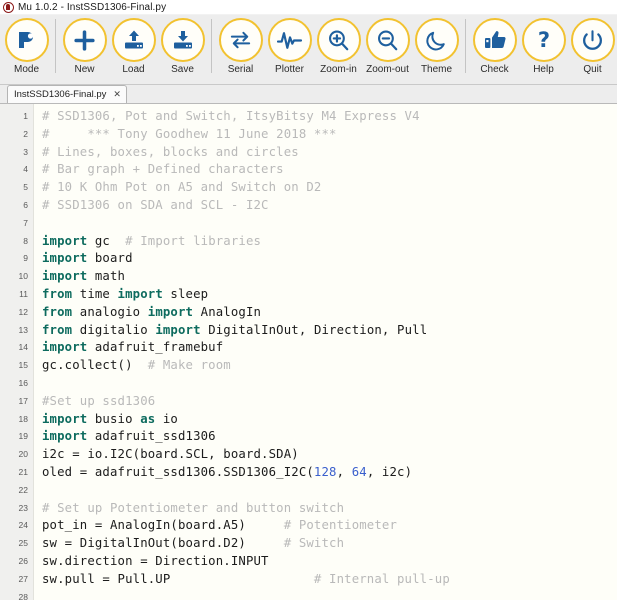  I want to click on code-token-cmt: #Set up ssd1306, so click(99, 400).